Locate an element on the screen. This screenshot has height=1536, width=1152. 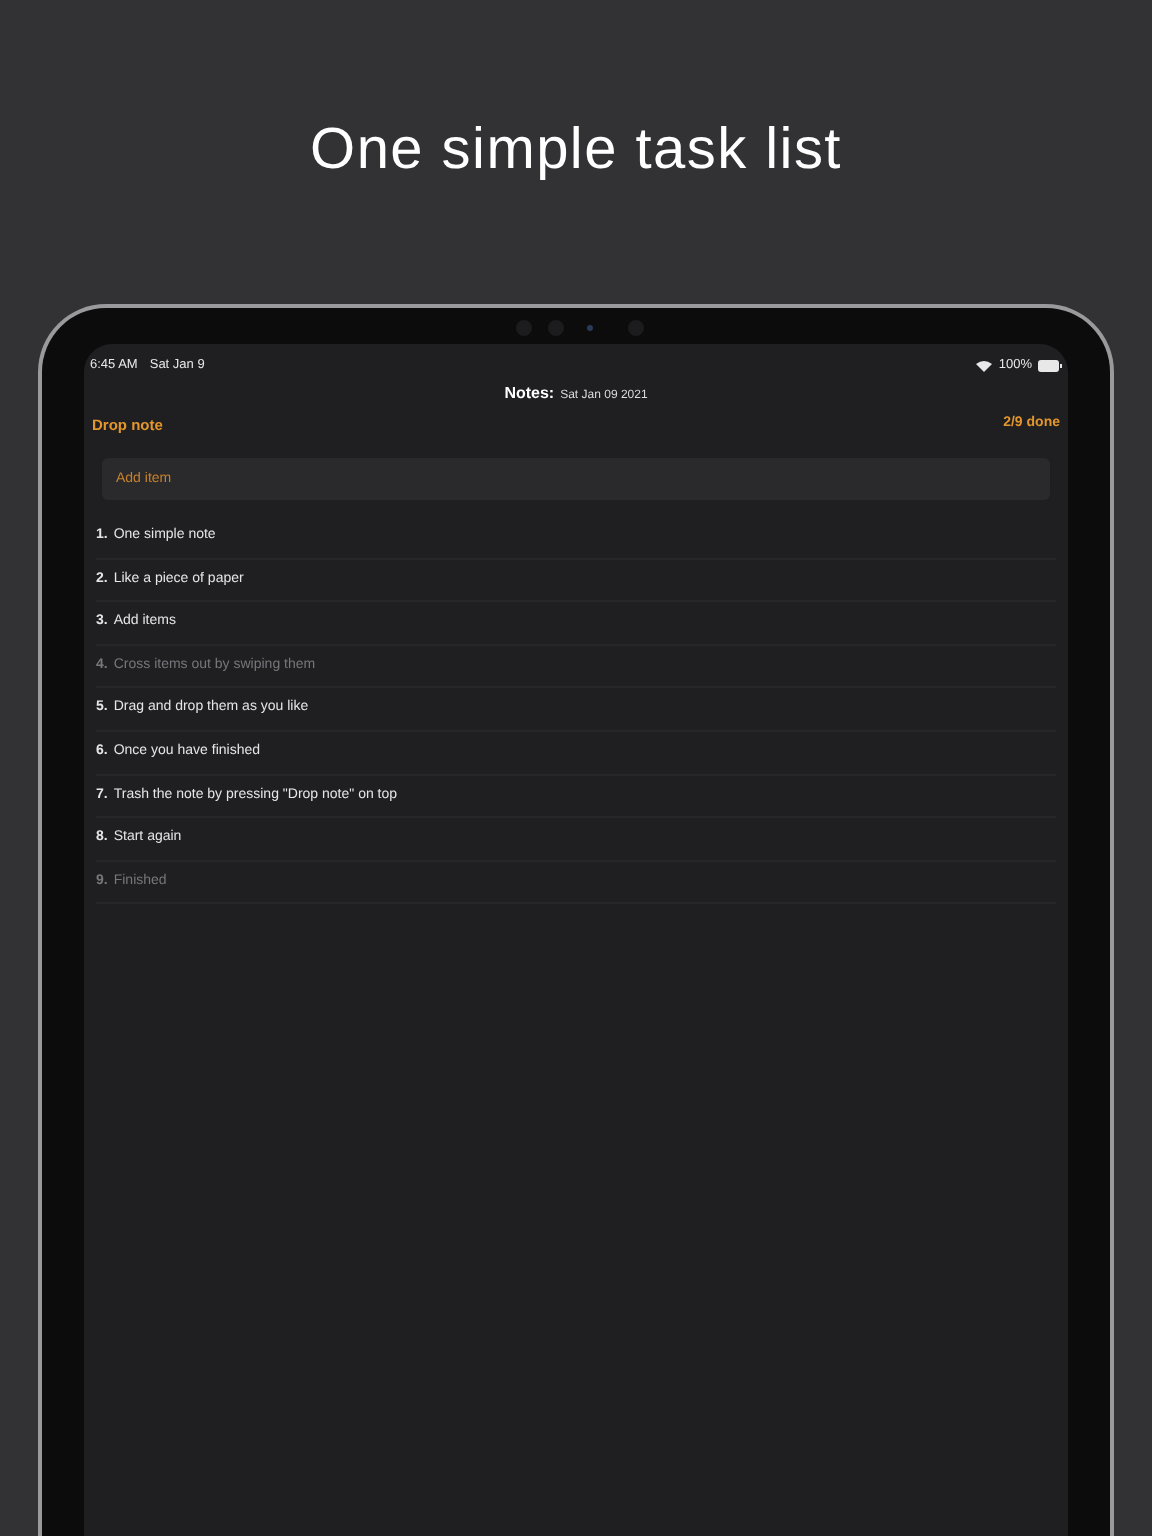
battery-icon is located at coordinates (1050, 365).